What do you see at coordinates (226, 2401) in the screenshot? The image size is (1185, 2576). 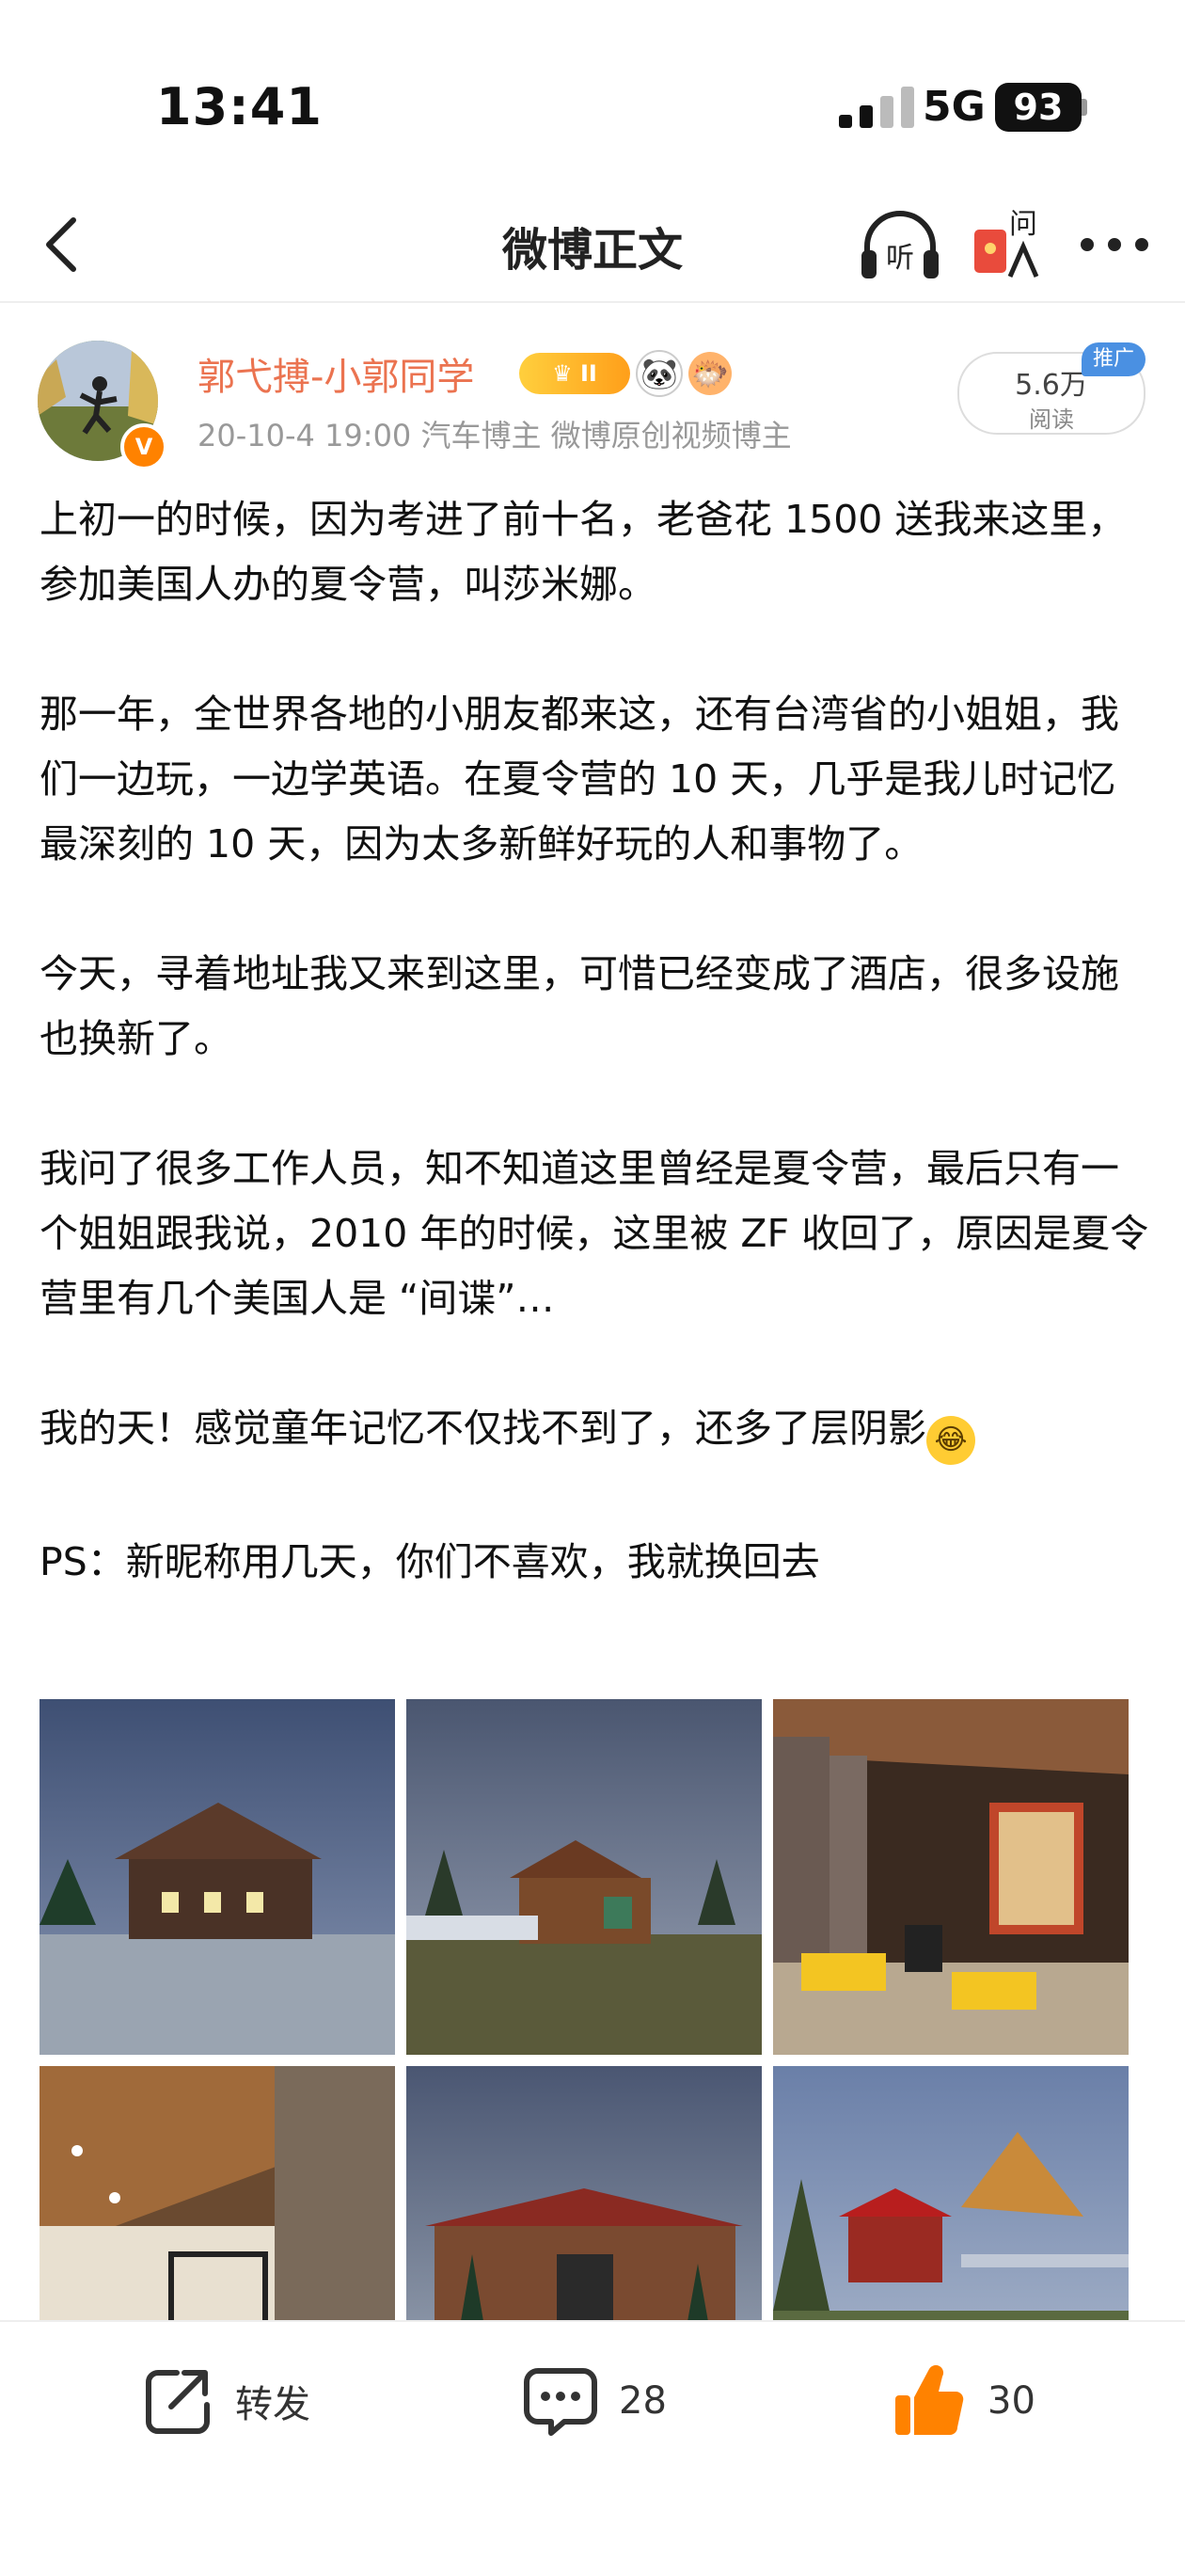 I see `repost-button: 转发` at bounding box center [226, 2401].